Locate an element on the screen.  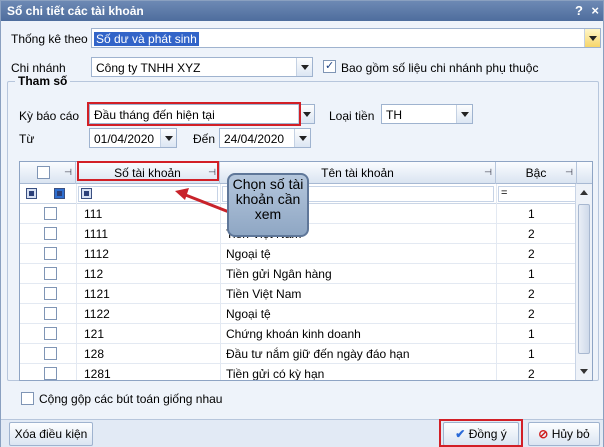
thong-ke-combo: Số dư và phát sinh is located at coordinates (346, 38).